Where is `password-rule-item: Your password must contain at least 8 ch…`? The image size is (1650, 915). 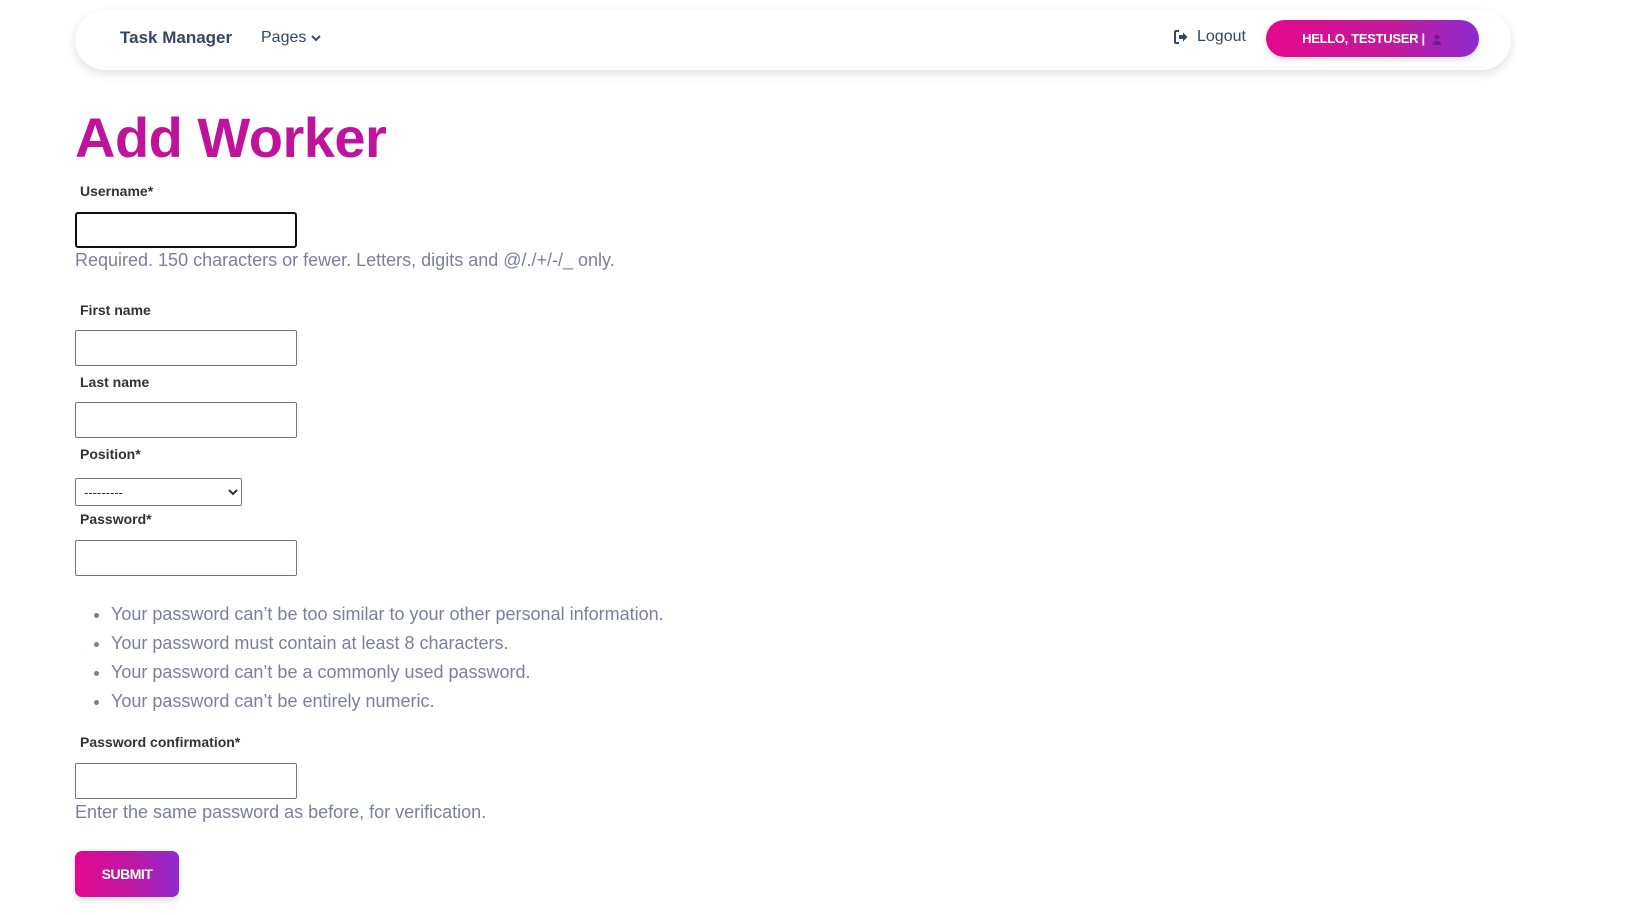 password-rule-item: Your password must contain at least 8 ch… is located at coordinates (387, 643).